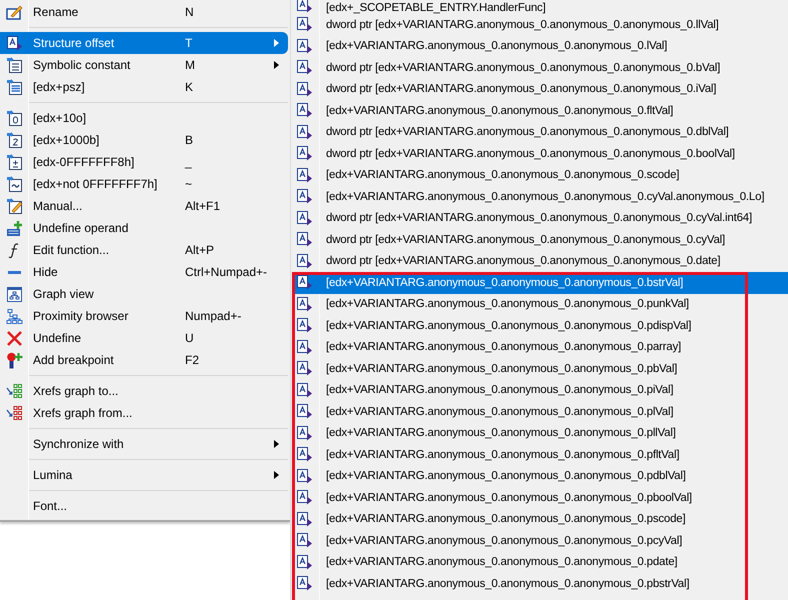  What do you see at coordinates (144, 250) in the screenshot?
I see `menu-item: Edit function... Alt+P` at bounding box center [144, 250].